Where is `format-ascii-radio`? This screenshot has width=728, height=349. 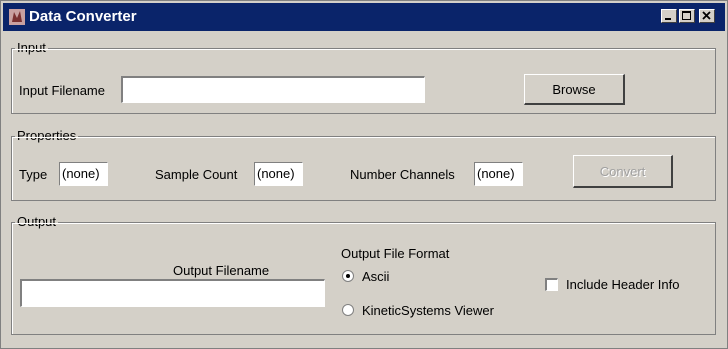
format-ascii-radio is located at coordinates (348, 276).